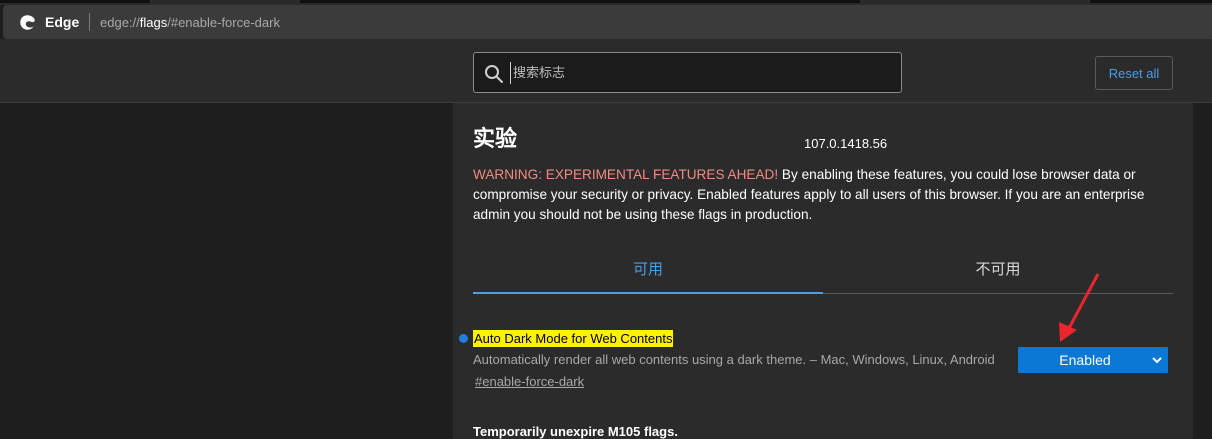 This screenshot has width=1212, height=439. What do you see at coordinates (223, 22) in the screenshot?
I see `url-suffix: /#enable-force-dark` at bounding box center [223, 22].